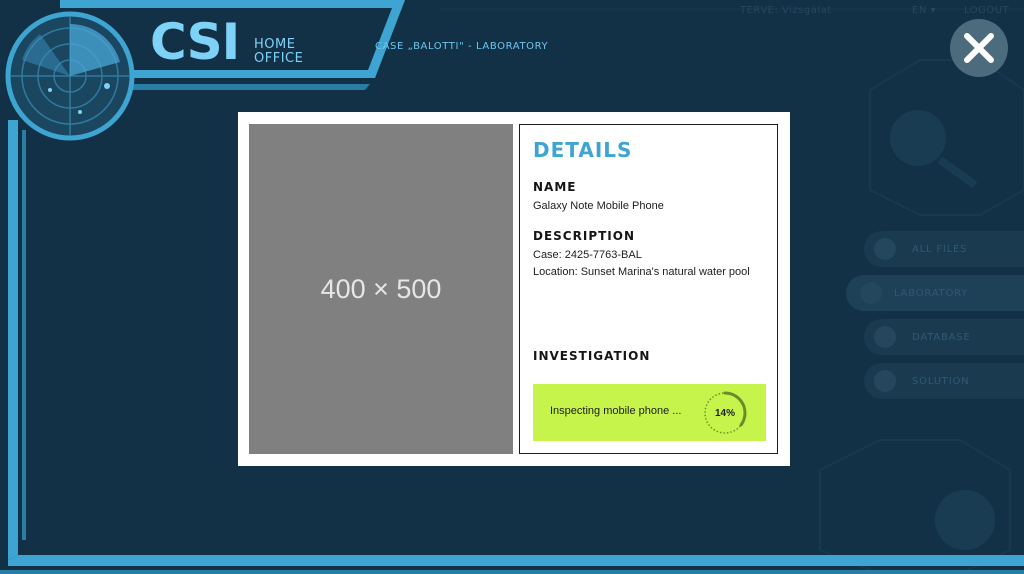  I want to click on nav-item-laboratory: LABORATORY, so click(935, 293).